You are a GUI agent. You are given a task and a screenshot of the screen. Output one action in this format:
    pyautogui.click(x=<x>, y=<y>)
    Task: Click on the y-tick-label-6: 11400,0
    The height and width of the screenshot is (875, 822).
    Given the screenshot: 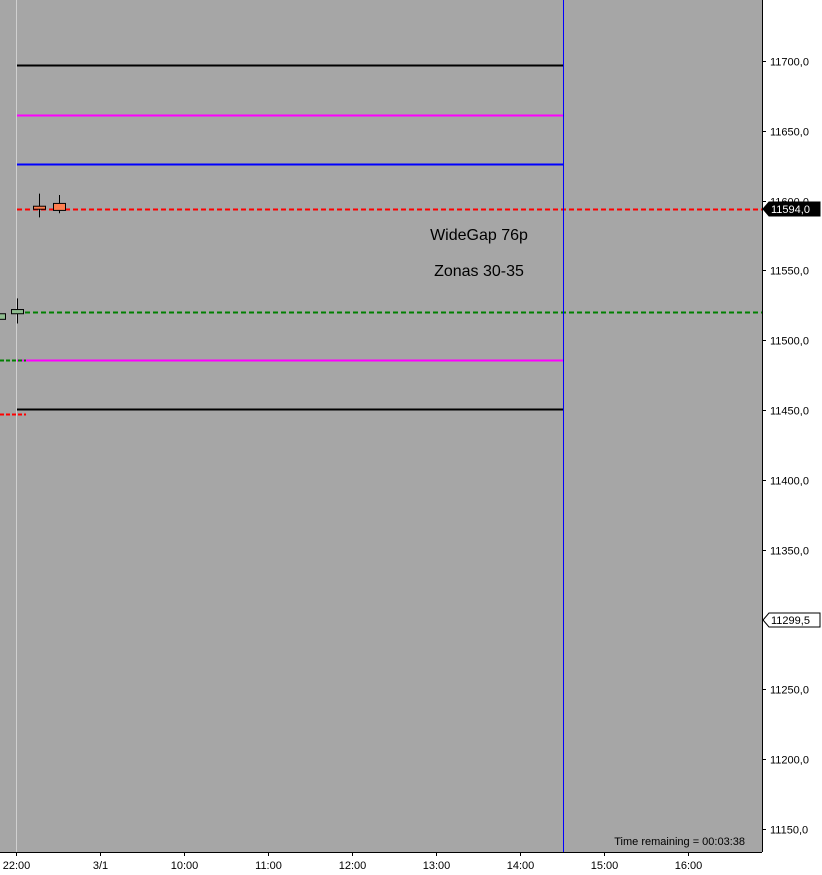 What is the action you would take?
    pyautogui.click(x=789, y=482)
    